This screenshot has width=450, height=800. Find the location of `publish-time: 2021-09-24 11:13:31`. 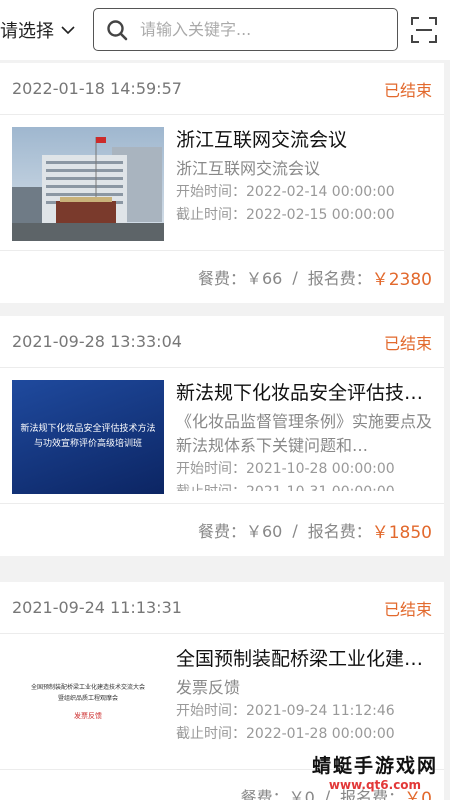

publish-time: 2021-09-24 11:13:31 is located at coordinates (97, 607).